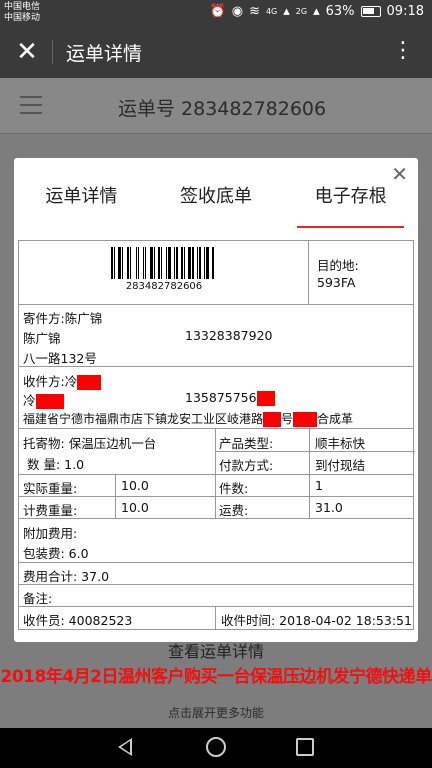 The height and width of the screenshot is (768, 432). Describe the element at coordinates (234, 488) in the screenshot. I see `pieces-label: 件数:` at that location.